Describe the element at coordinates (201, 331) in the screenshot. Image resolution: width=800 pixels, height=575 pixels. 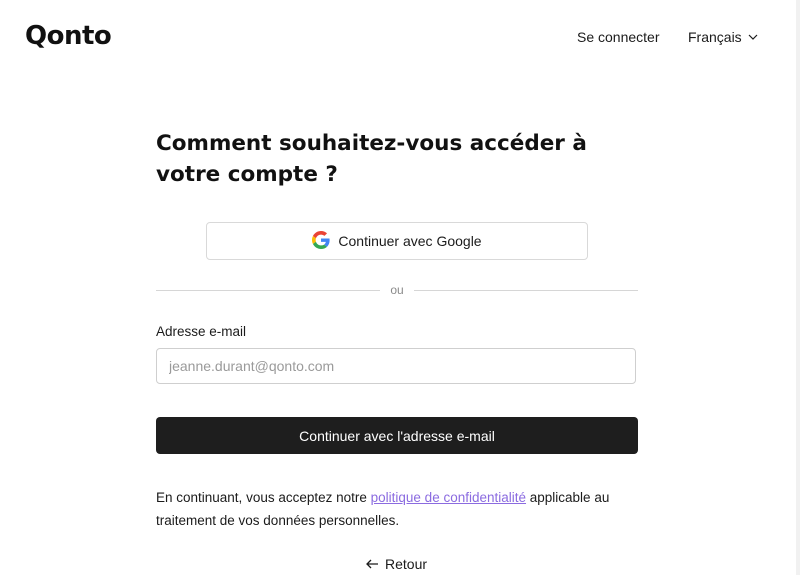
I see `email-label: Adresse e-mail` at that location.